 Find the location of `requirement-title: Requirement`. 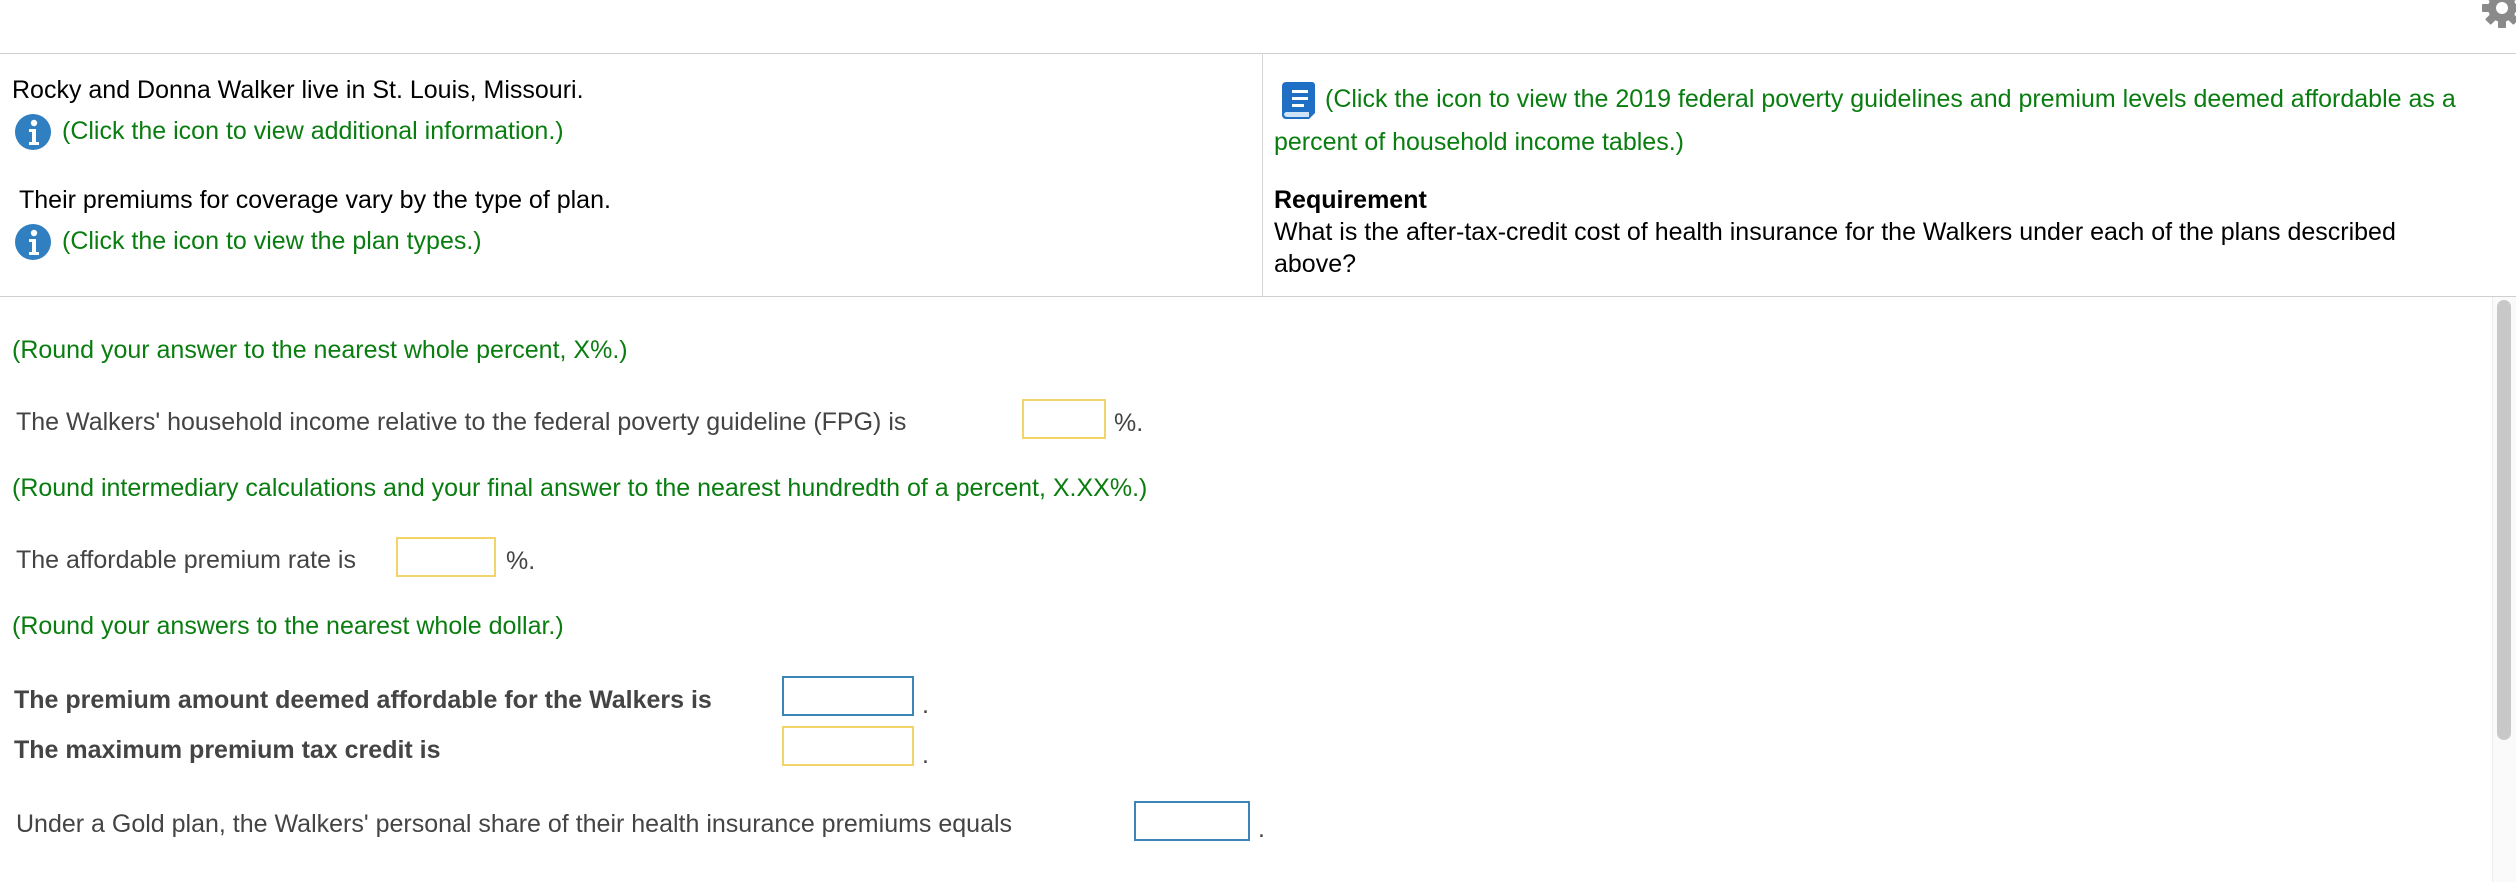

requirement-title: Requirement is located at coordinates (1350, 200).